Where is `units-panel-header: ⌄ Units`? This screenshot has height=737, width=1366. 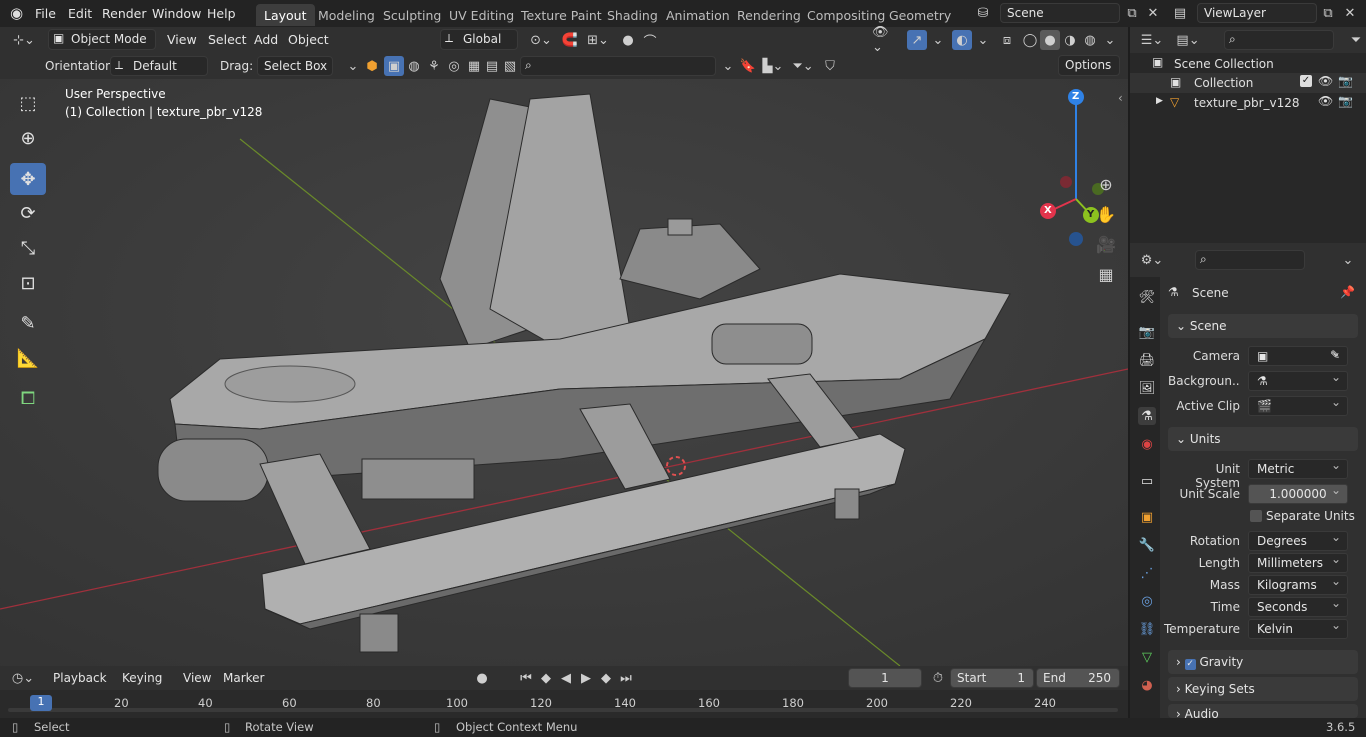 units-panel-header: ⌄ Units is located at coordinates (1263, 439).